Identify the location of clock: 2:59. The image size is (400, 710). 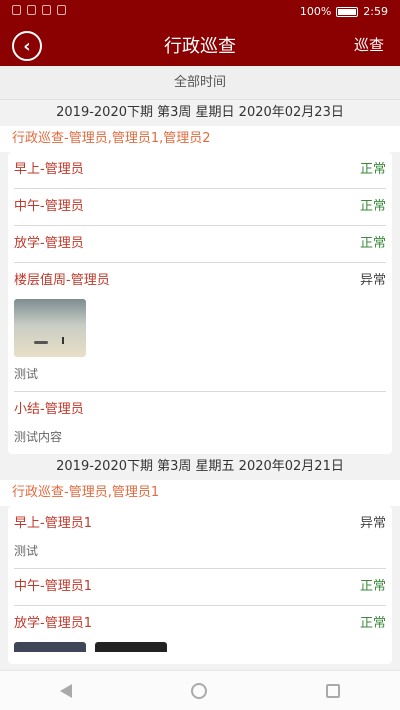
(375, 11).